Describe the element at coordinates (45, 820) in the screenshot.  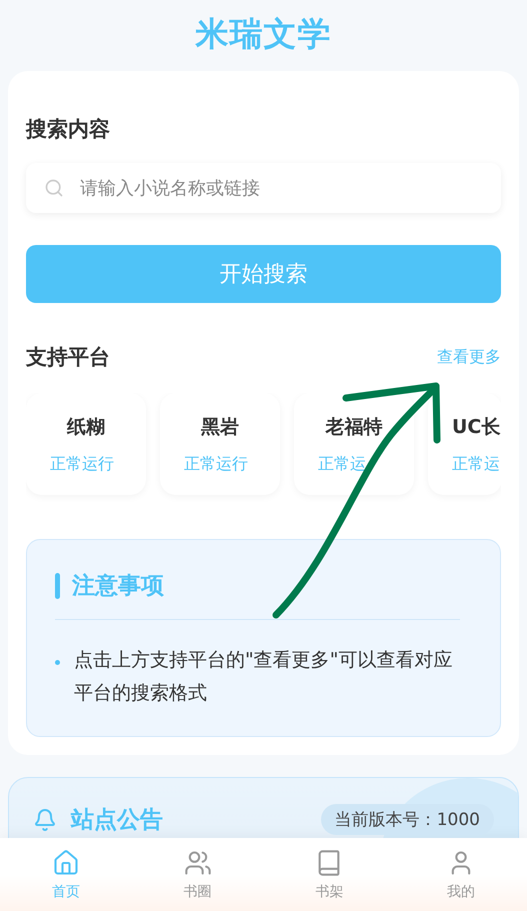
I see `bell-icon` at that location.